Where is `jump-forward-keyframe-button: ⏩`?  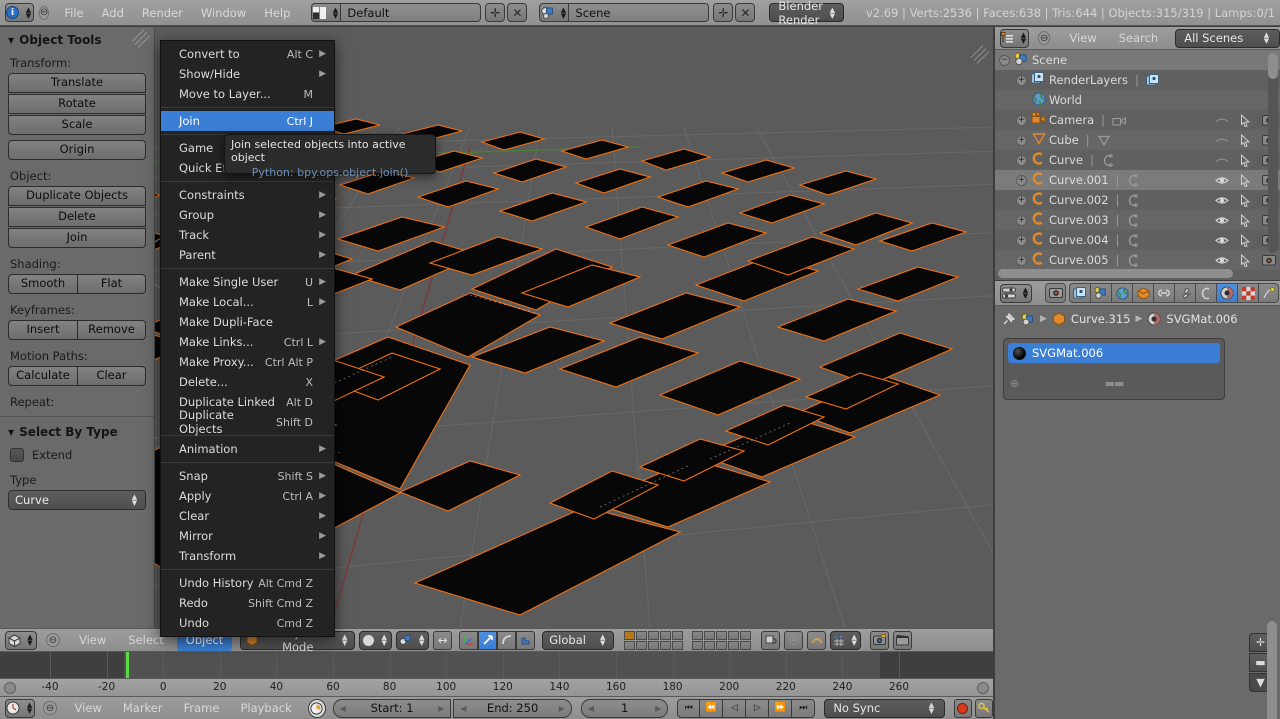 jump-forward-keyframe-button: ⏩ is located at coordinates (781, 708).